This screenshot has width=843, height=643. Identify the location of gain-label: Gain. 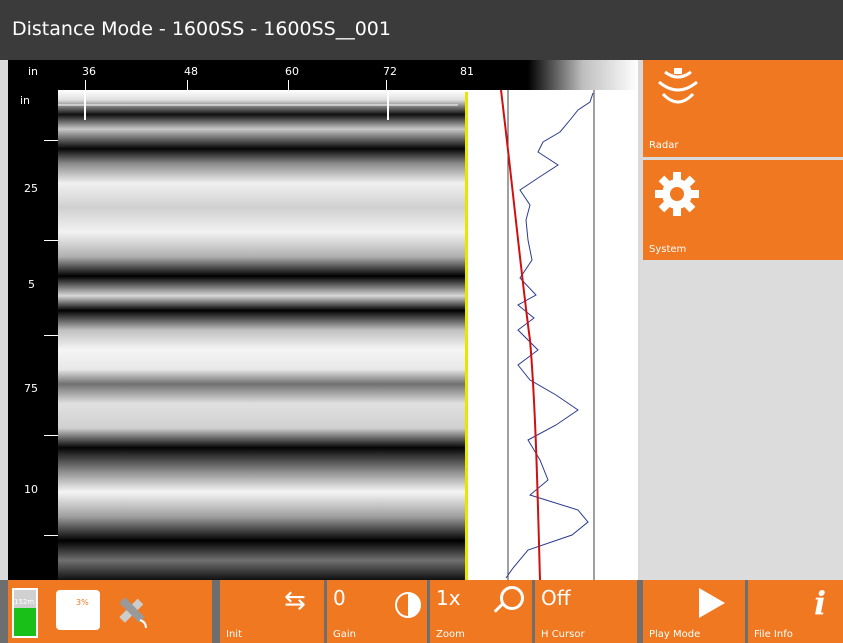
(344, 634).